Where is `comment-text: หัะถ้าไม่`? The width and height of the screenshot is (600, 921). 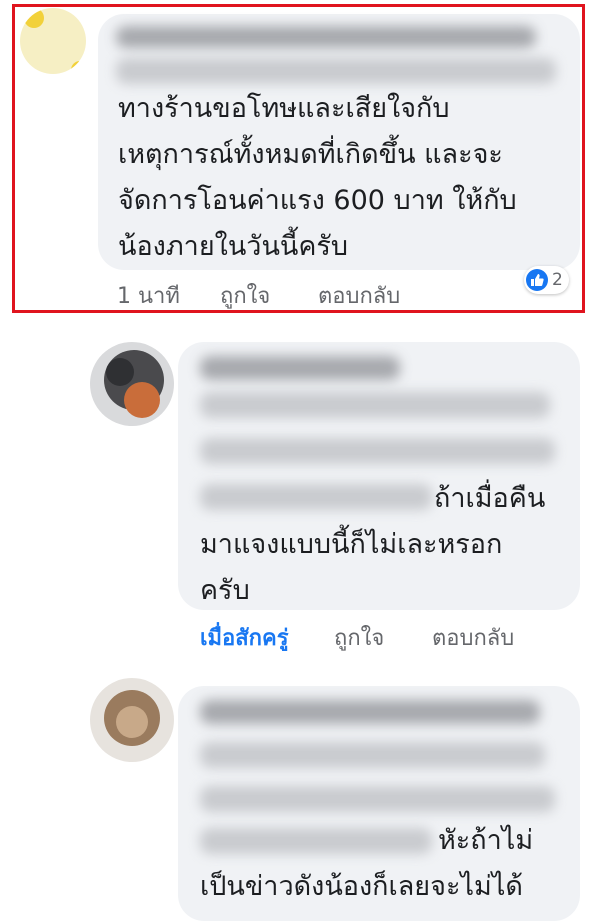 comment-text: หัะถ้าไม่ is located at coordinates (486, 840).